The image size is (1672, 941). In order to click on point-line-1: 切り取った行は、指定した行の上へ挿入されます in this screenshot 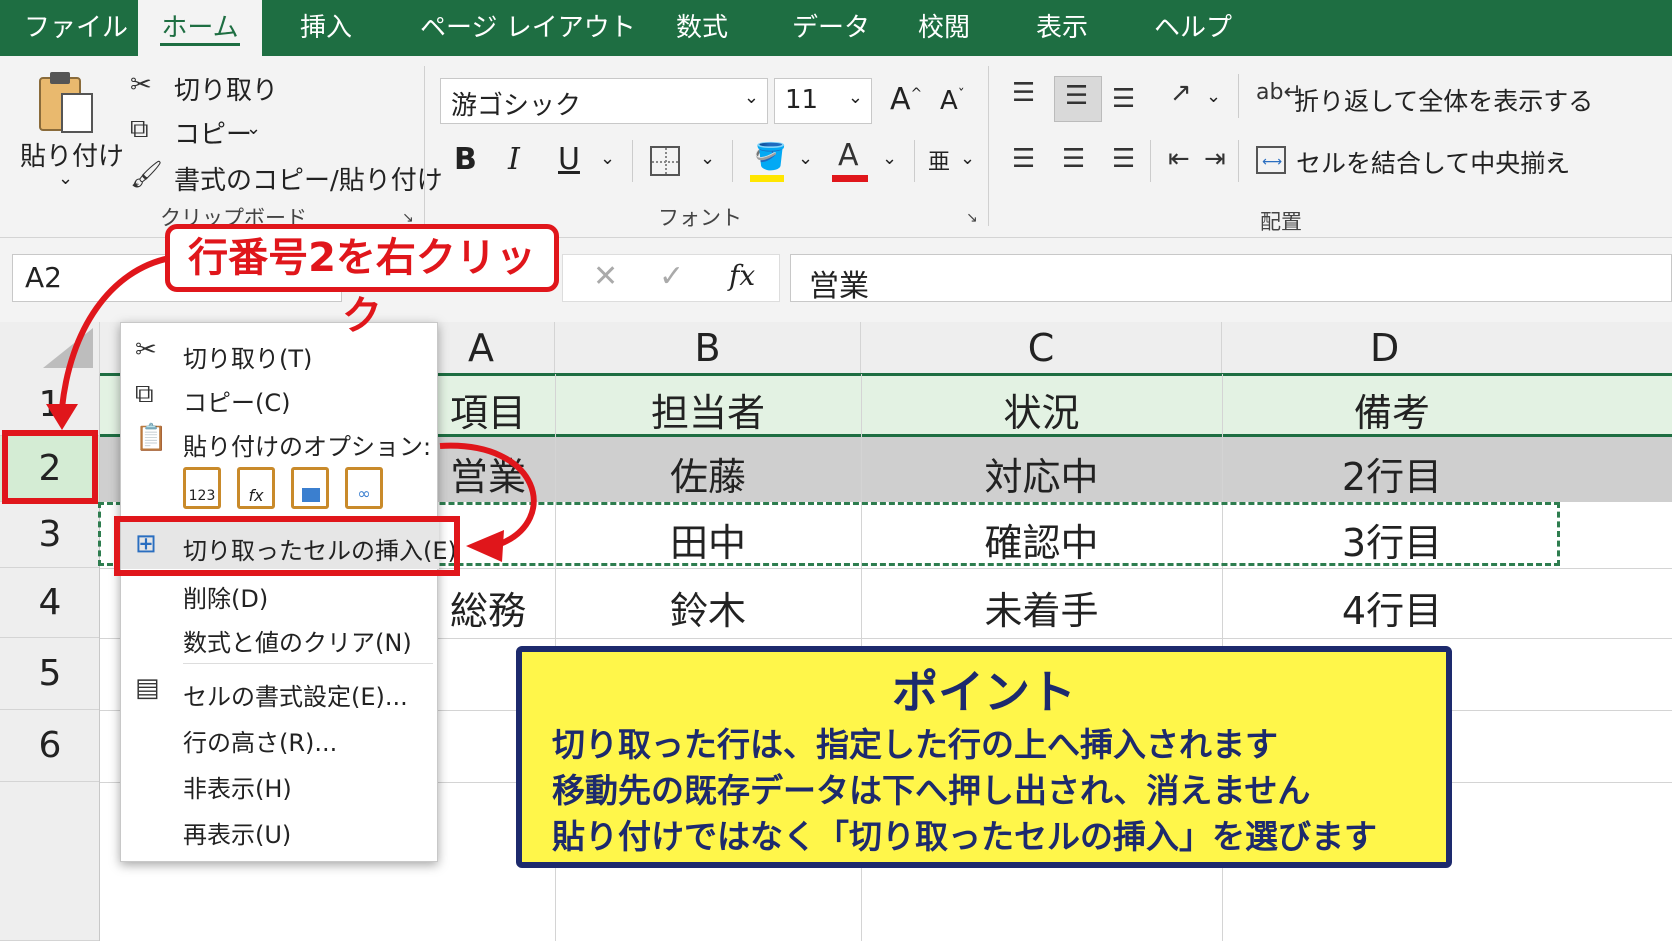, I will do `click(915, 744)`.